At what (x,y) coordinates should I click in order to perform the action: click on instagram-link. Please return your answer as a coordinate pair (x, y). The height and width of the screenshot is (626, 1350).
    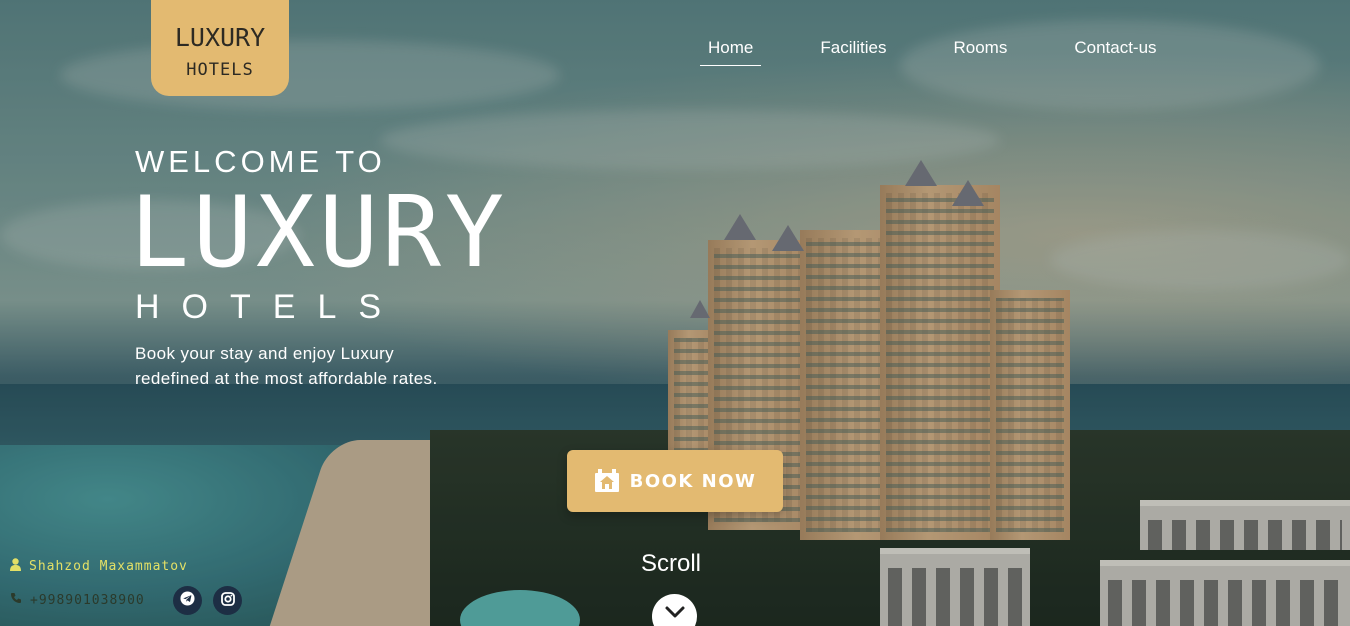
    Looking at the image, I should click on (227, 600).